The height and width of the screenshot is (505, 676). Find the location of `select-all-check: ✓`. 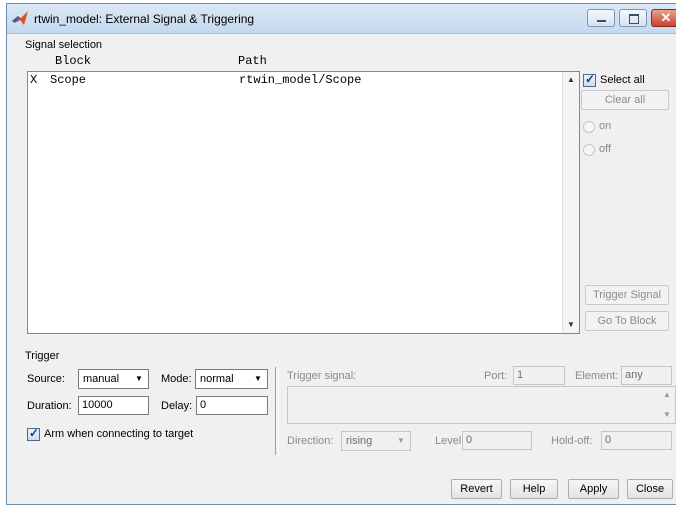

select-all-check: ✓ is located at coordinates (589, 79).